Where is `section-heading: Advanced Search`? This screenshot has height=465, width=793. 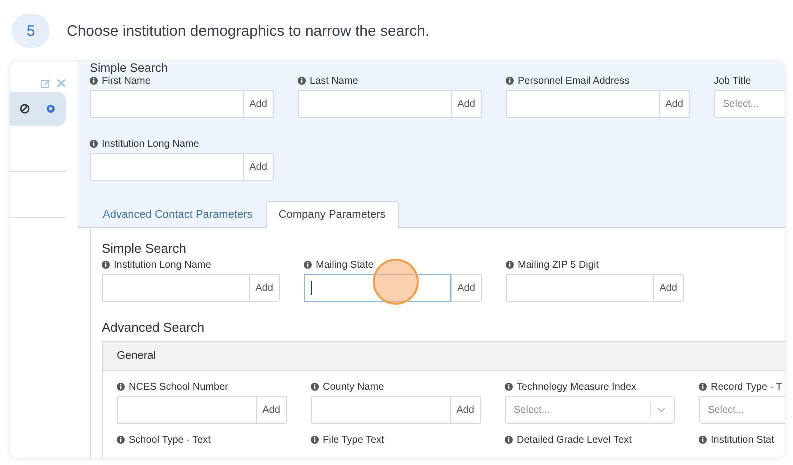 section-heading: Advanced Search is located at coordinates (154, 327).